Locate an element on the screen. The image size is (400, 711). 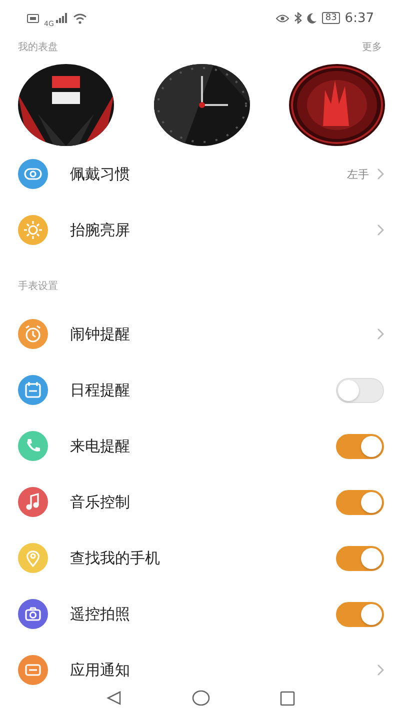
row-label: 音乐控制 is located at coordinates (100, 502).